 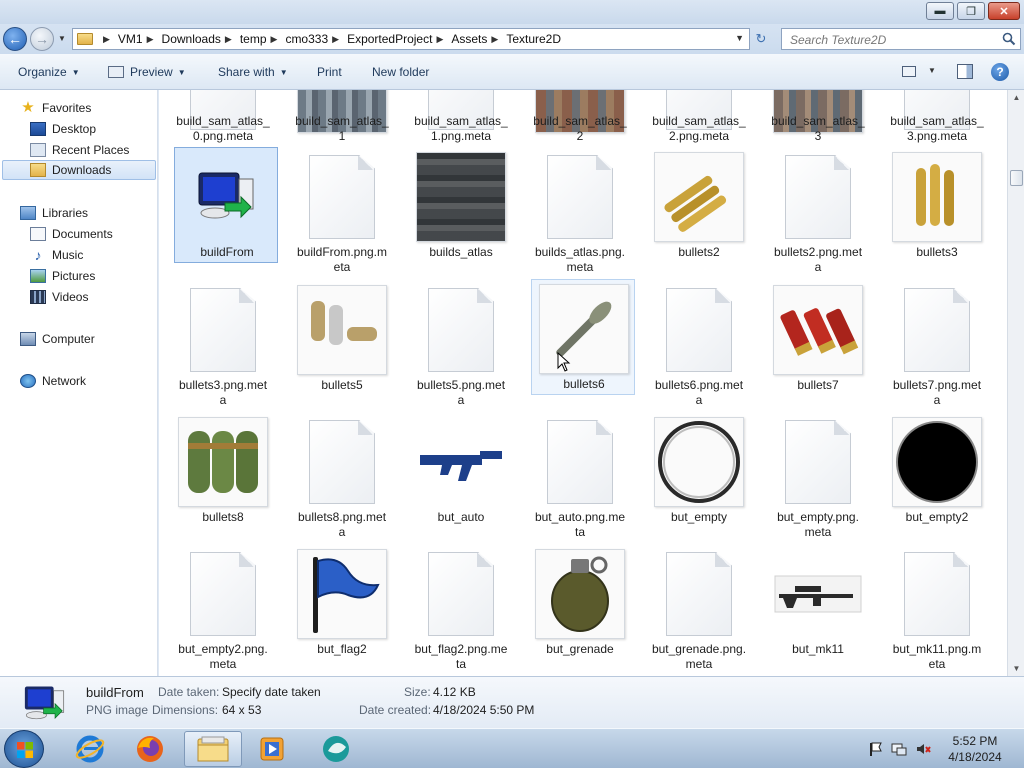 I want to click on forward-button: →, so click(x=42, y=39).